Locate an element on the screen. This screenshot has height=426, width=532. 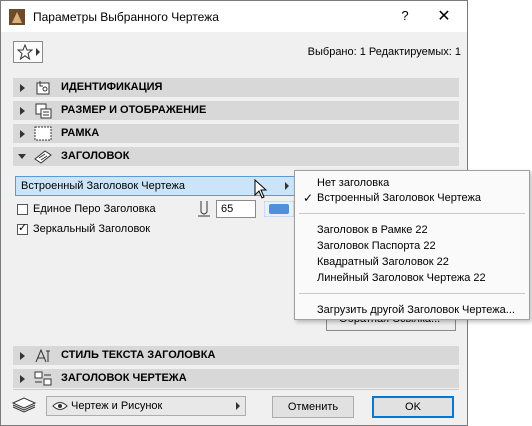
close-button: ✕ is located at coordinates (444, 17).